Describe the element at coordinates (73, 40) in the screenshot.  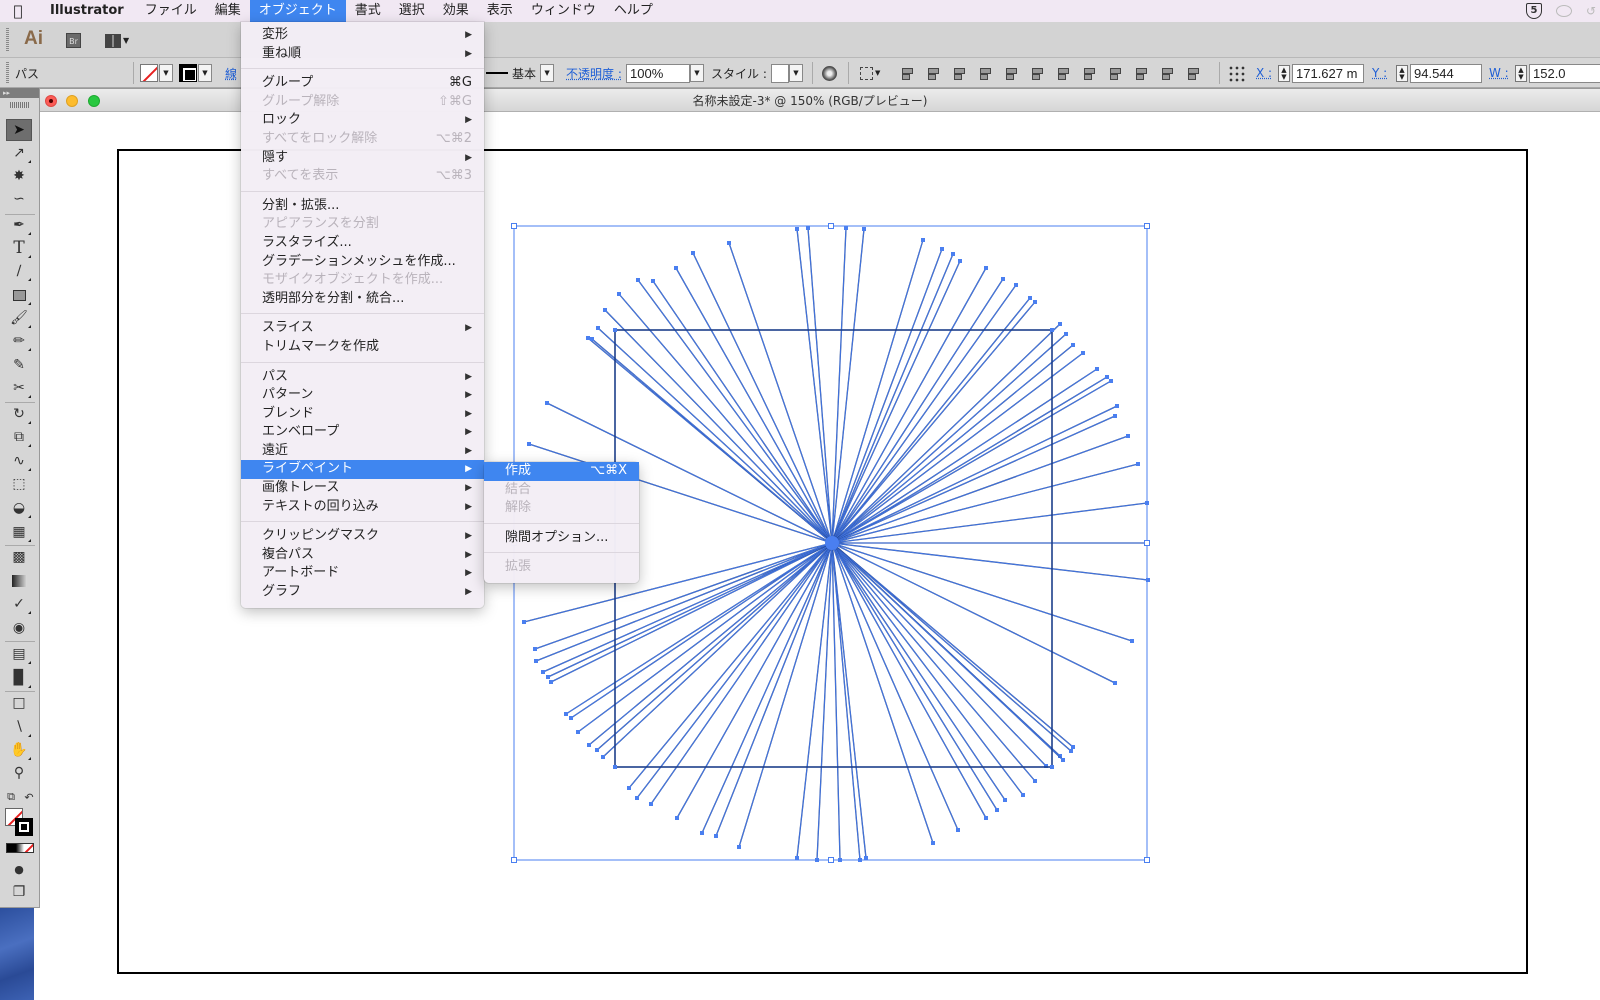
I see `bridge-button: Br` at that location.